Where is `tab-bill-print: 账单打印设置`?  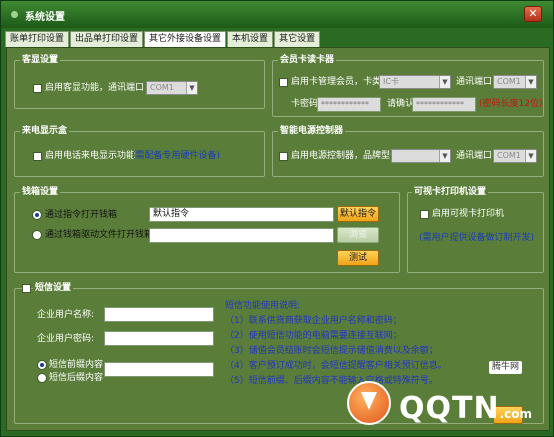 tab-bill-print: 账单打印设置 is located at coordinates (37, 39).